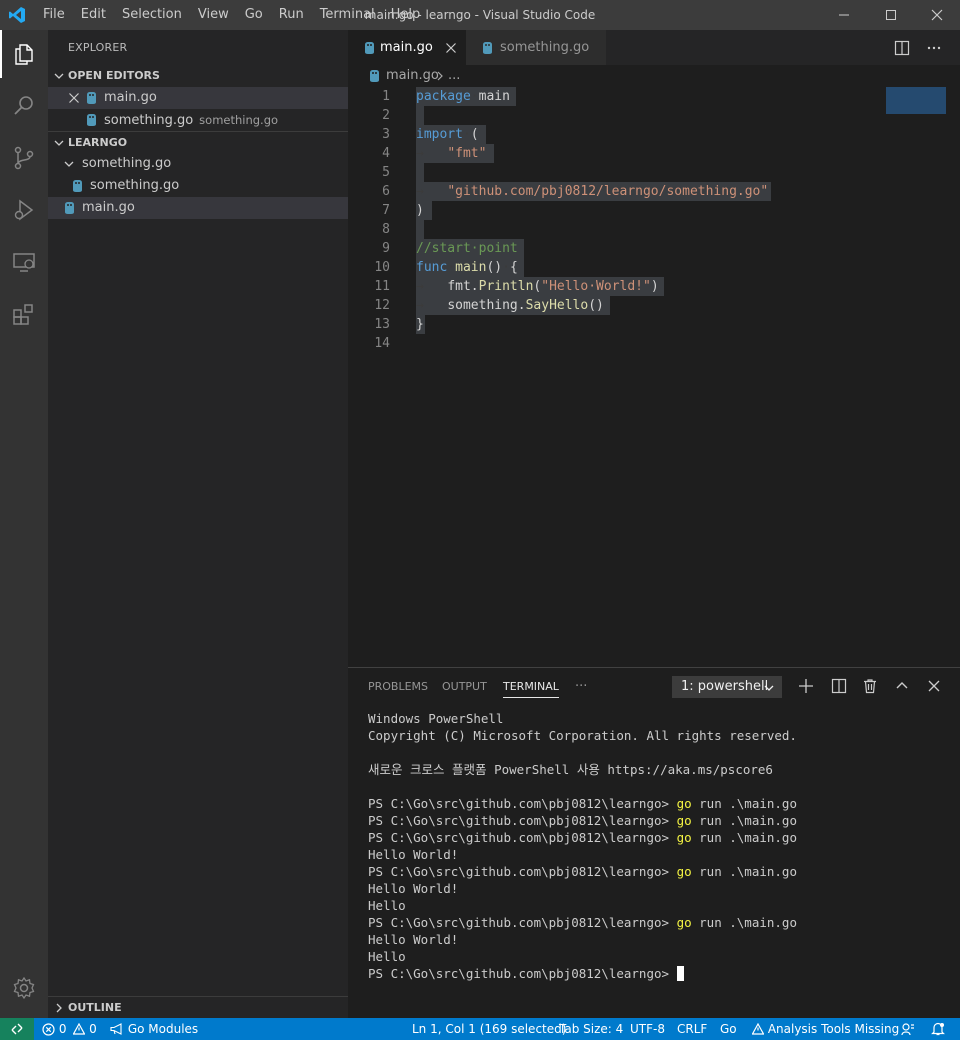 The image size is (960, 1040). Describe the element at coordinates (198, 164) in the screenshot. I see `tree-folder-something: something.go` at that location.